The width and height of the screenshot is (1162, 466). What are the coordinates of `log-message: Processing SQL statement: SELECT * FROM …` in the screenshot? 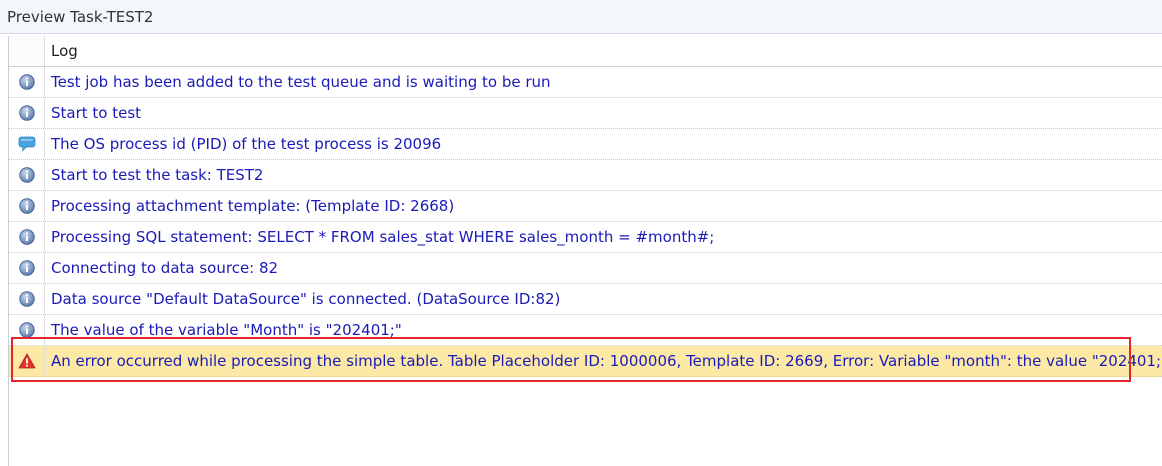 It's located at (383, 237).